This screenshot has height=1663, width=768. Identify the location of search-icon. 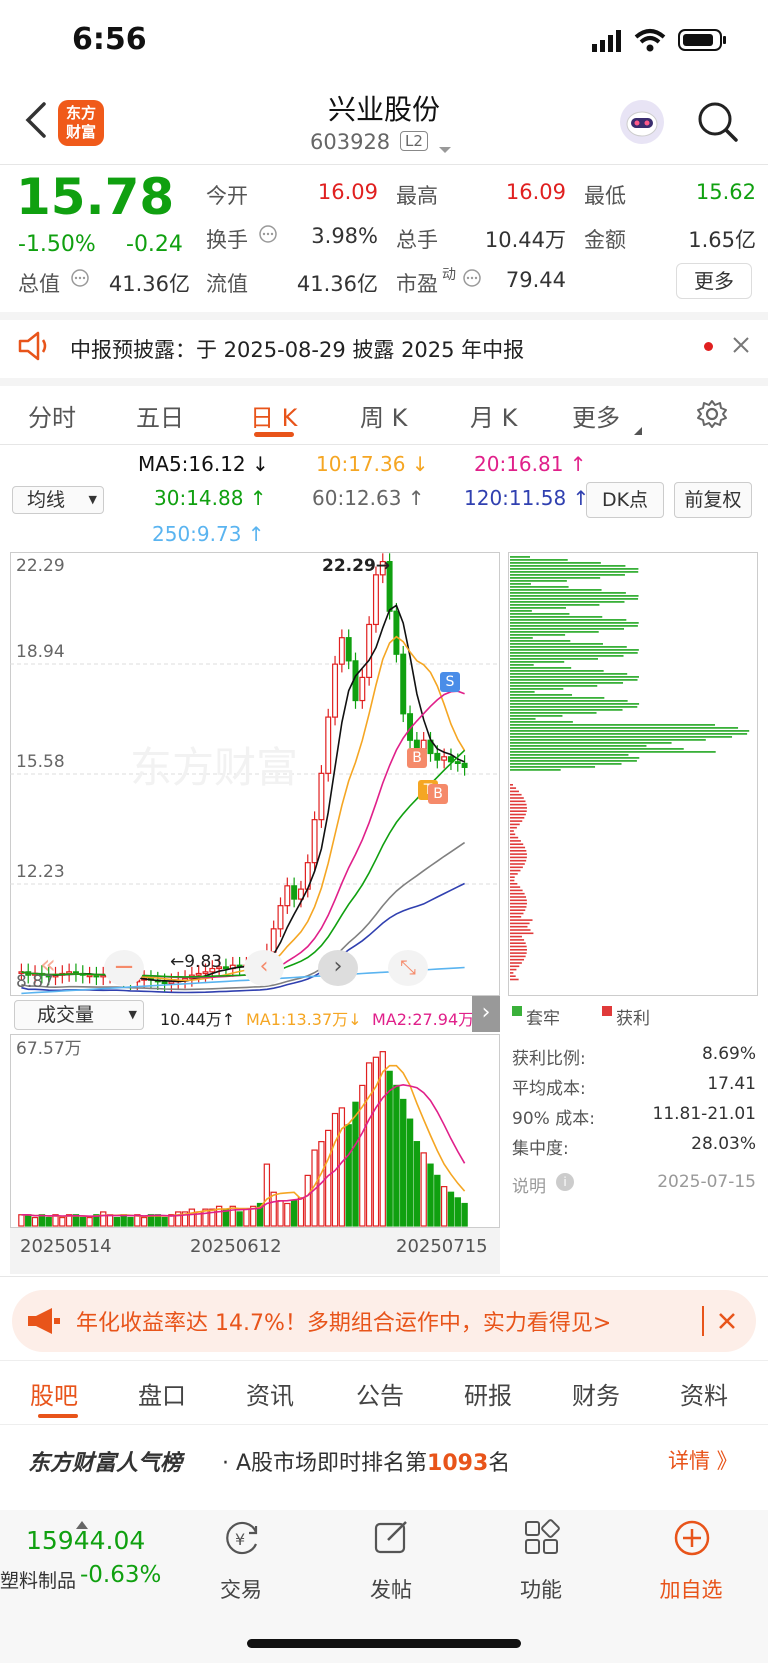
(718, 122).